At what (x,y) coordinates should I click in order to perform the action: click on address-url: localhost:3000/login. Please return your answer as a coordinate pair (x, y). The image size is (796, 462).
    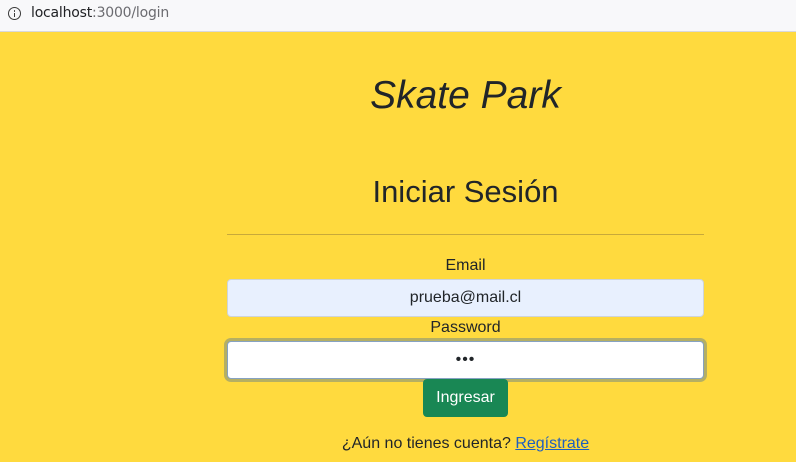
    Looking at the image, I should click on (100, 13).